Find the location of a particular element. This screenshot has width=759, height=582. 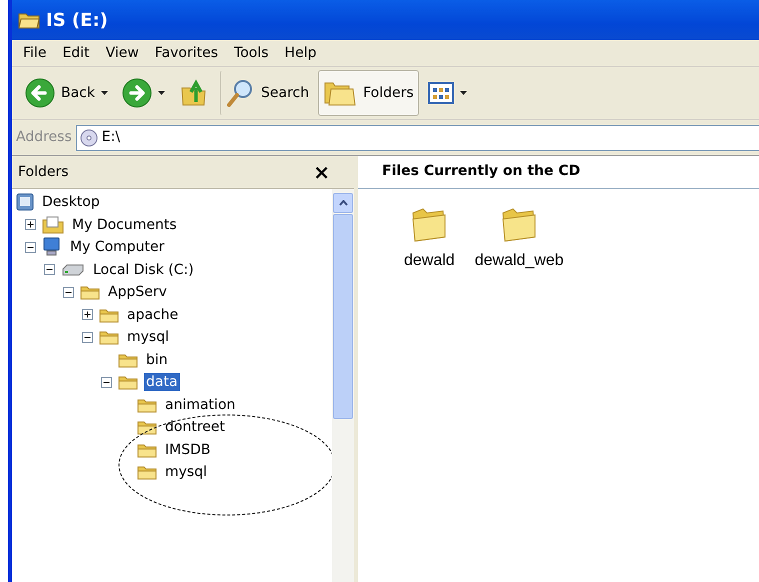

window-title: IS (E:) is located at coordinates (77, 20).